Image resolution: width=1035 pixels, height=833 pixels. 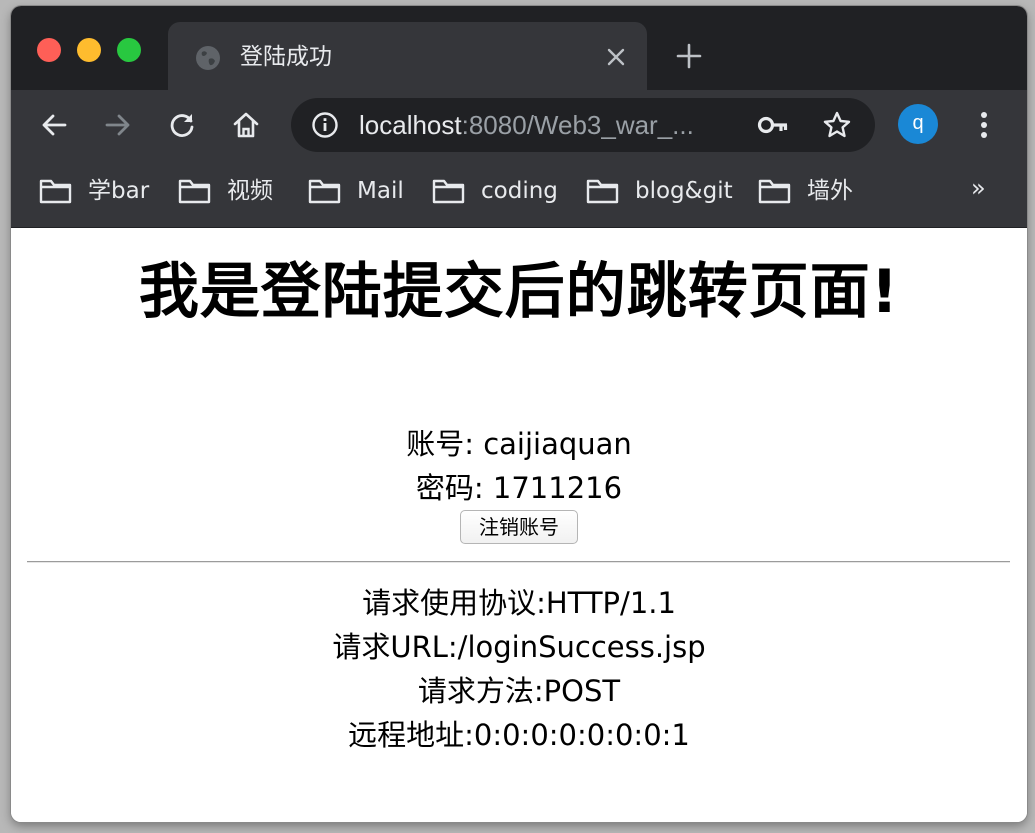 What do you see at coordinates (518, 562) in the screenshot?
I see `horizontal-rule` at bounding box center [518, 562].